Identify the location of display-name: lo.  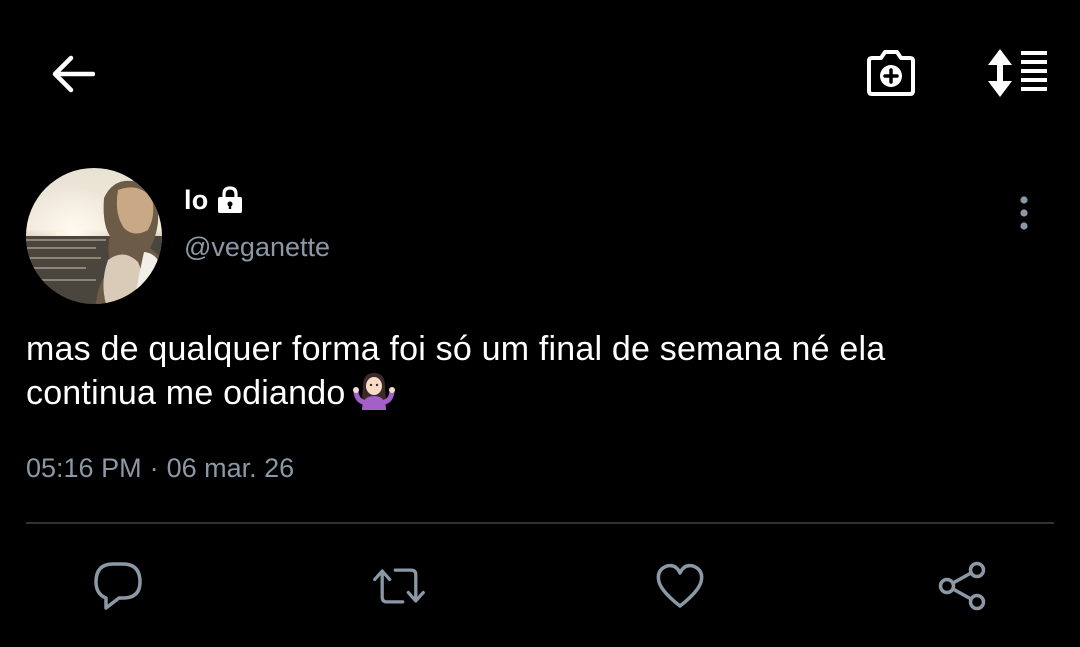
(196, 199).